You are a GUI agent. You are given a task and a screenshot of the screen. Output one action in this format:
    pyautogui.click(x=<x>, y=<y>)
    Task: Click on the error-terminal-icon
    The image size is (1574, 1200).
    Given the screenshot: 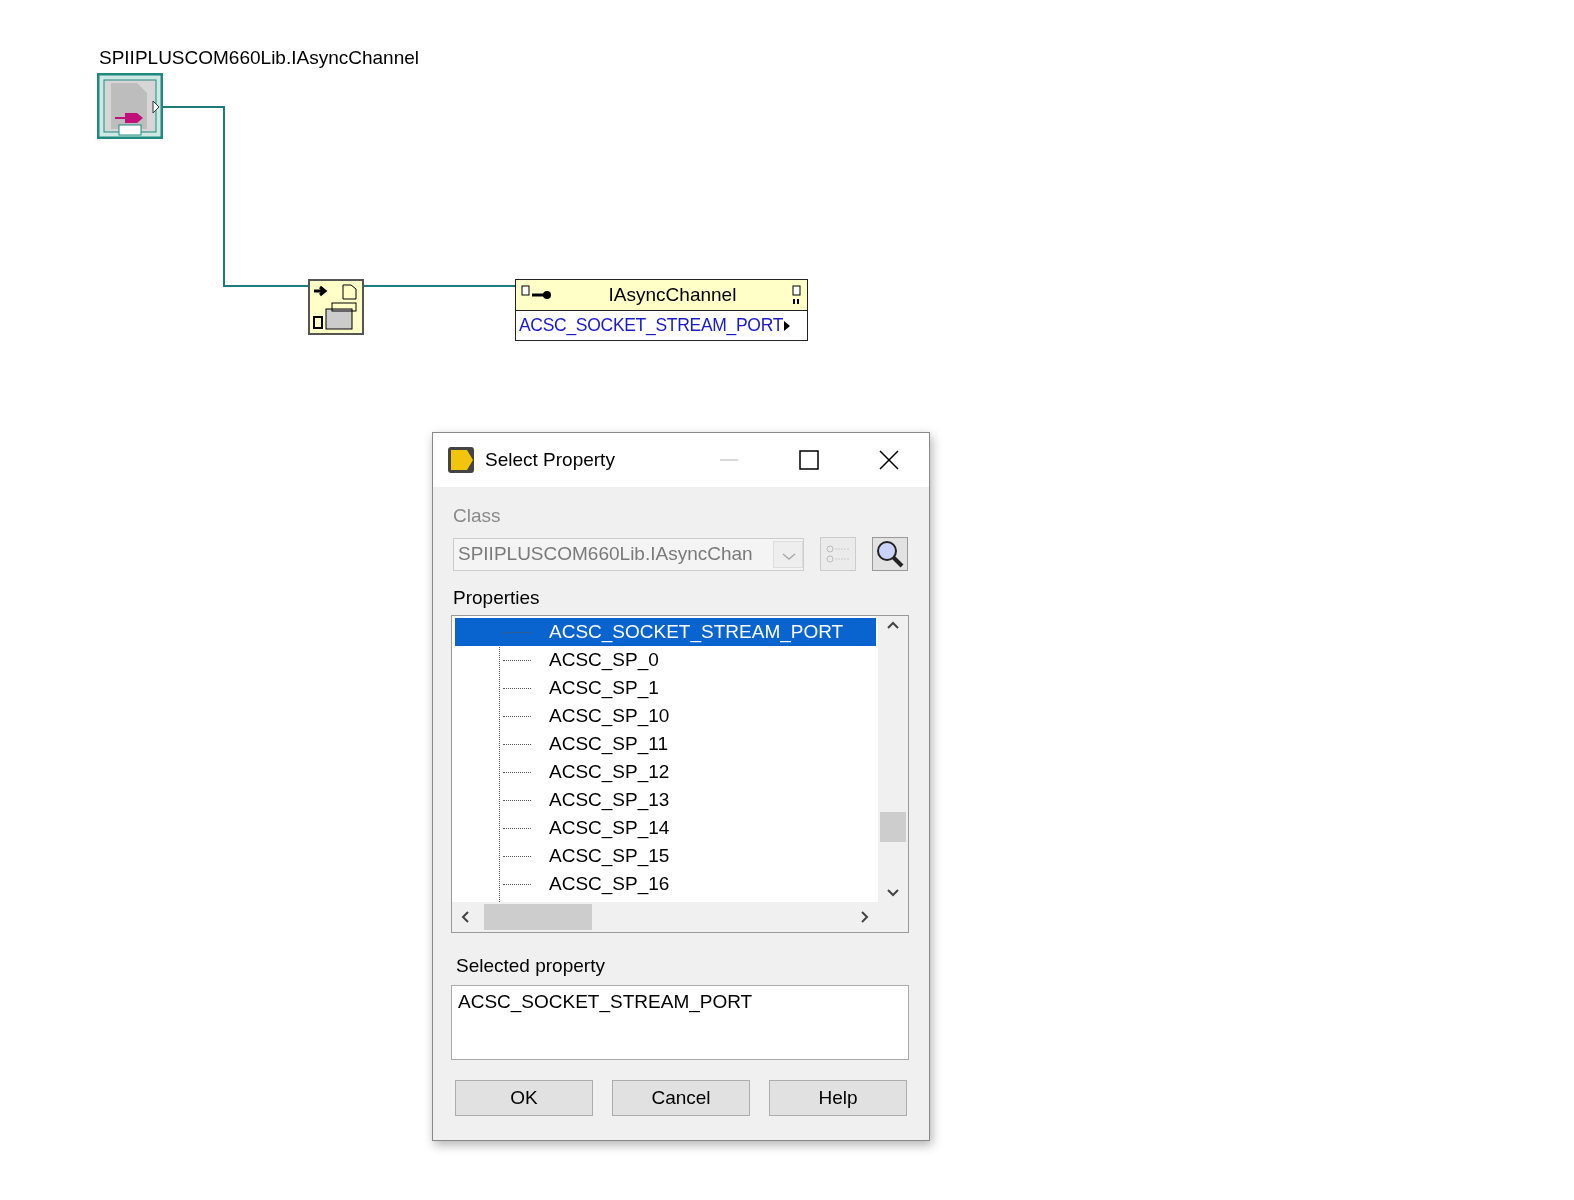 What is the action you would take?
    pyautogui.click(x=797, y=295)
    